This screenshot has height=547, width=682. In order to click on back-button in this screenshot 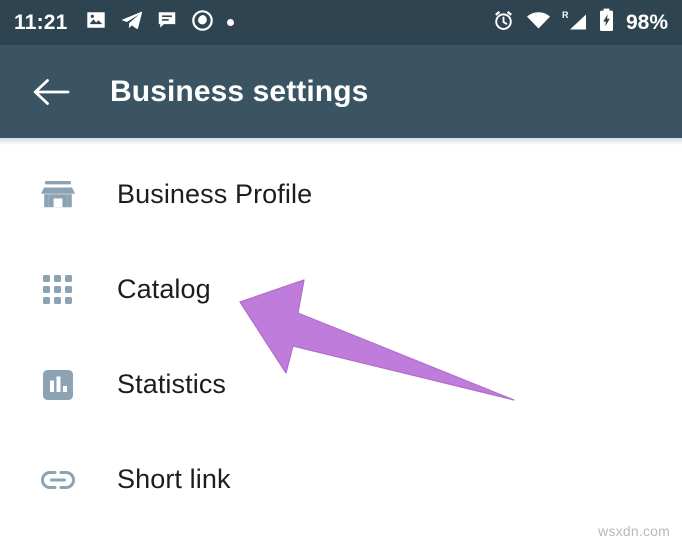, I will do `click(51, 92)`.